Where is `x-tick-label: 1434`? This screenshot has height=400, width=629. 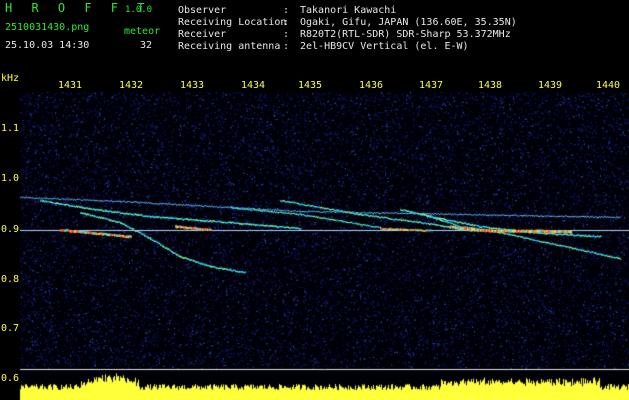
x-tick-label: 1434 is located at coordinates (253, 85).